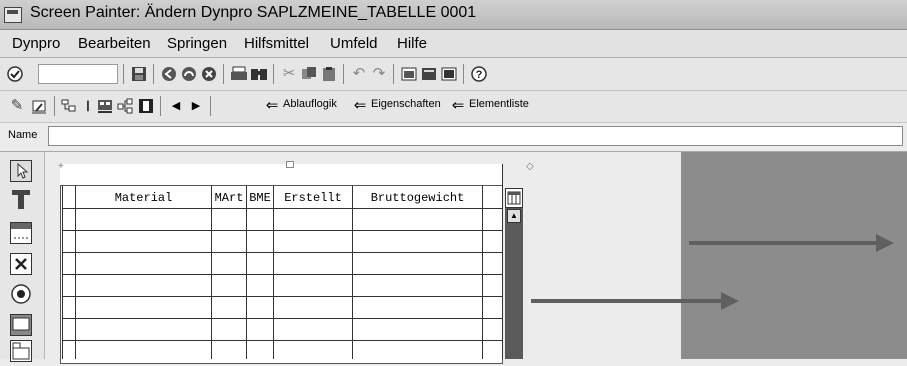 The image size is (907, 366). I want to click on layout-icon, so click(449, 74).